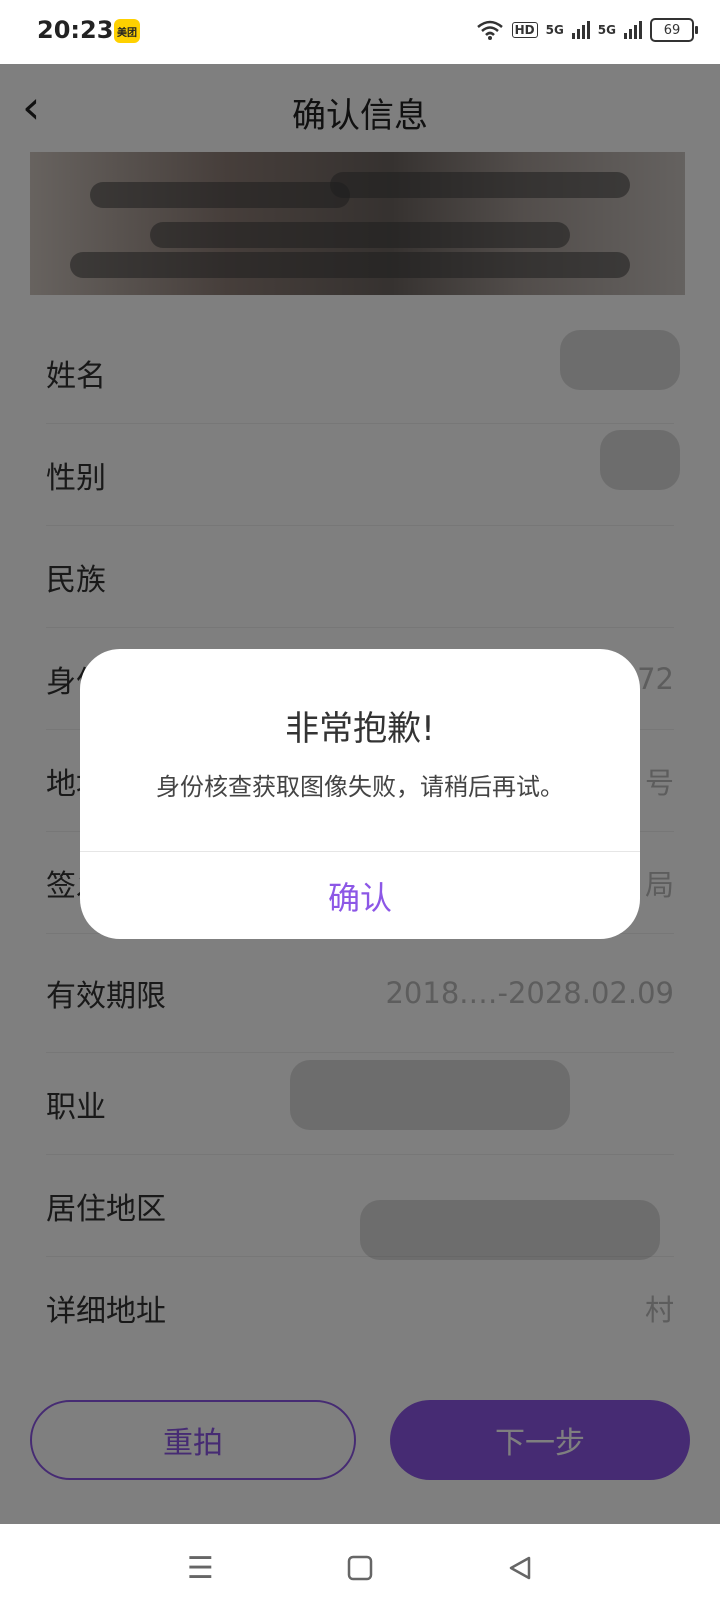  I want to click on system-nav-bar: ☰, so click(360, 1568).